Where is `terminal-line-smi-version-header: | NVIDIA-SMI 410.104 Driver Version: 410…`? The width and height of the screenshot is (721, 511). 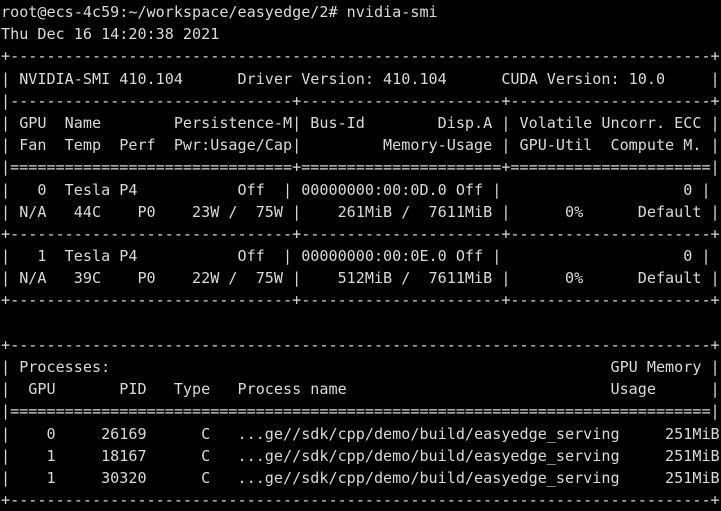
terminal-line-smi-version-header: | NVIDIA-SMI 410.104 Driver Version: 410… is located at coordinates (360, 78).